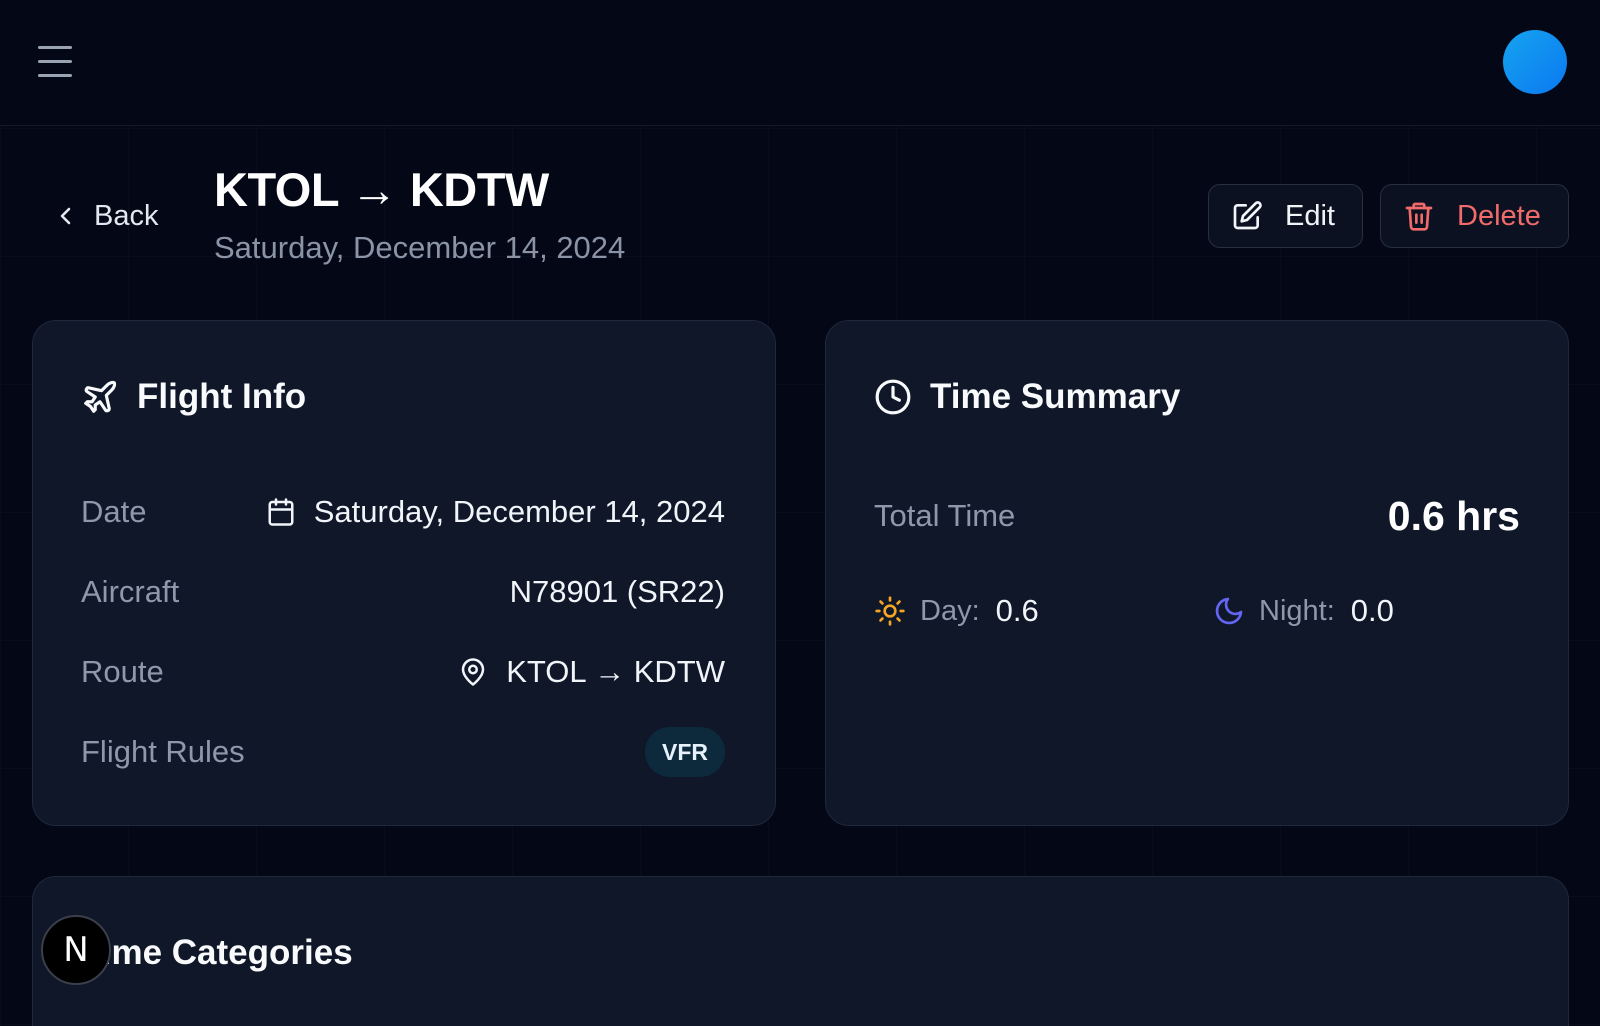 This screenshot has width=1600, height=1026. I want to click on plane-icon, so click(100, 396).